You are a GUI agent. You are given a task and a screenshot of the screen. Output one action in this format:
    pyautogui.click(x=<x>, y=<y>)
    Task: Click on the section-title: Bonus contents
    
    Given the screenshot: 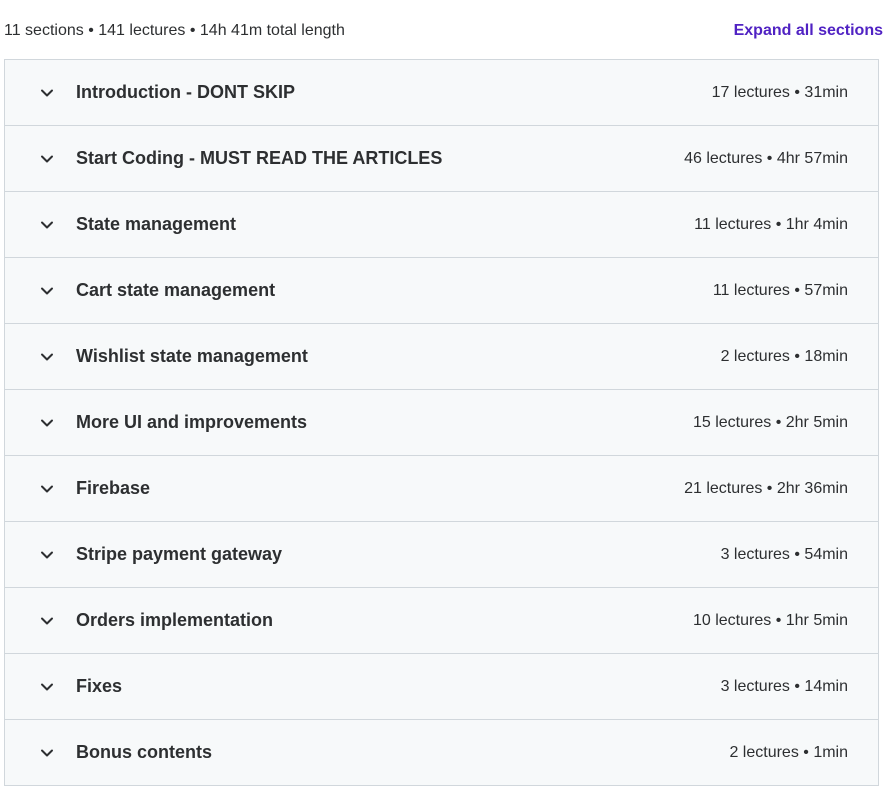 What is the action you would take?
    pyautogui.click(x=144, y=752)
    